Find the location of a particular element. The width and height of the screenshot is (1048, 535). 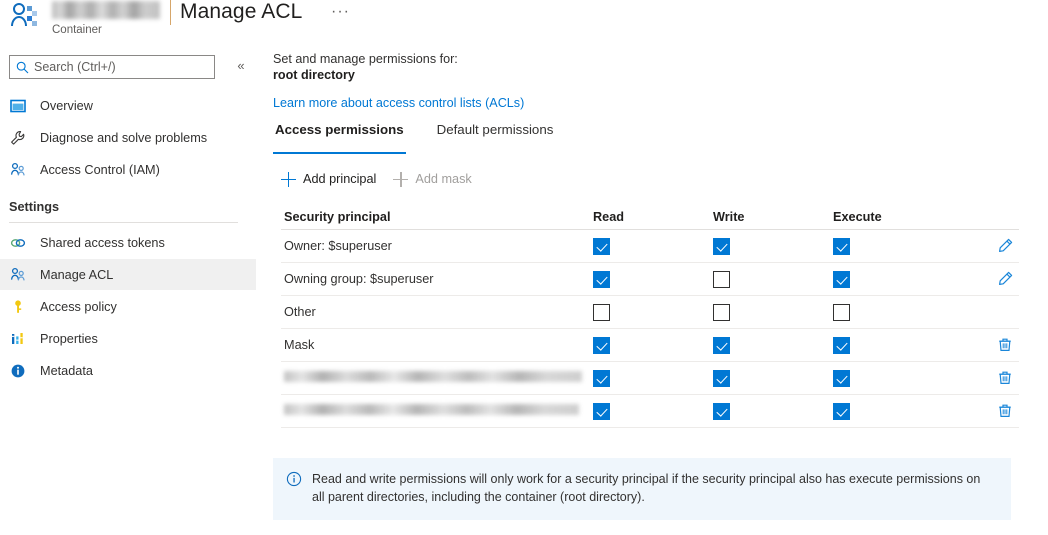

sidebar-item-label: Overview is located at coordinates (66, 105).